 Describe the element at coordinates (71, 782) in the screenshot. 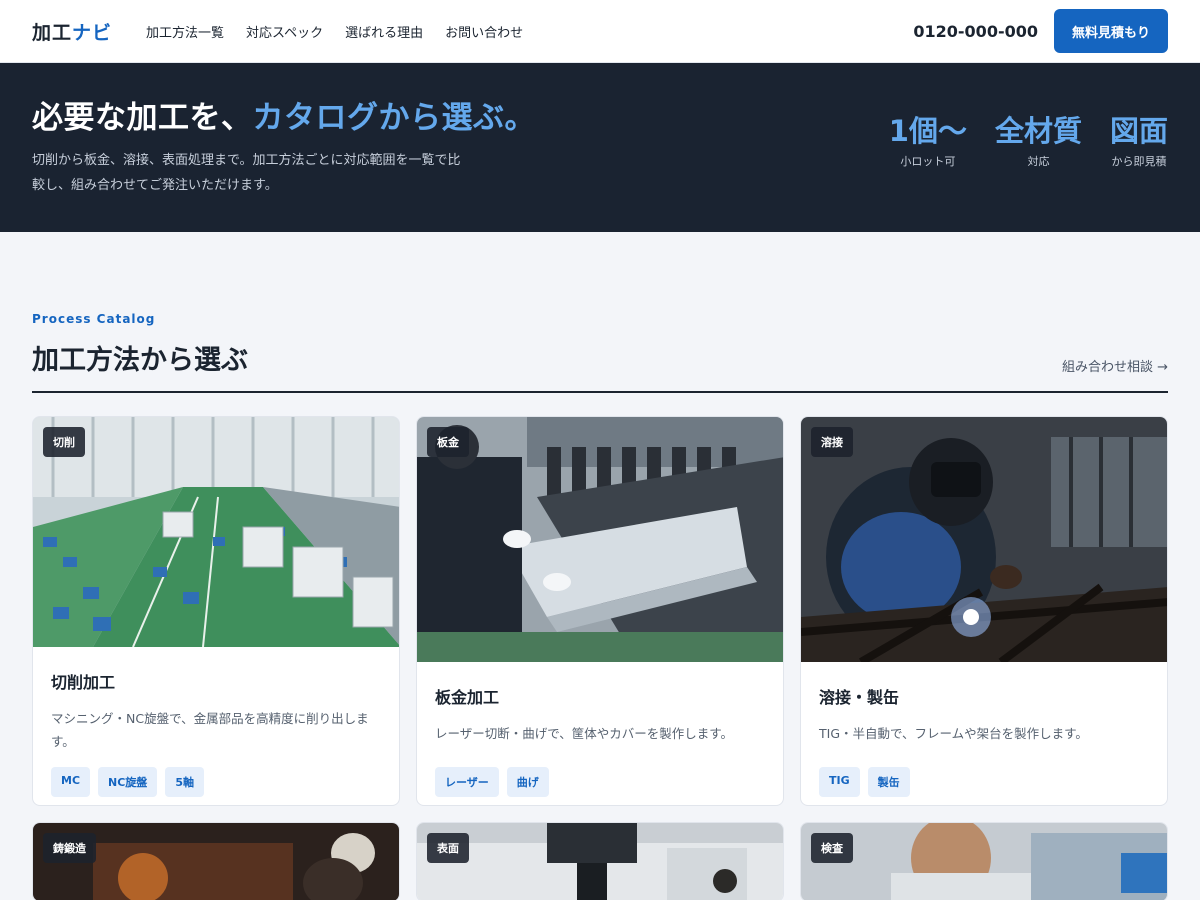

I see `chip-mc: MC` at that location.